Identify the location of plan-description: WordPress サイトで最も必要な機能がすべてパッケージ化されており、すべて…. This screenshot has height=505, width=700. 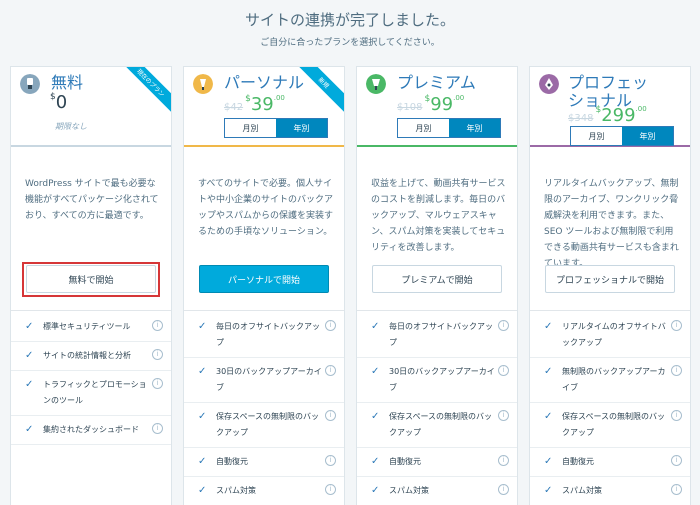
(92, 200).